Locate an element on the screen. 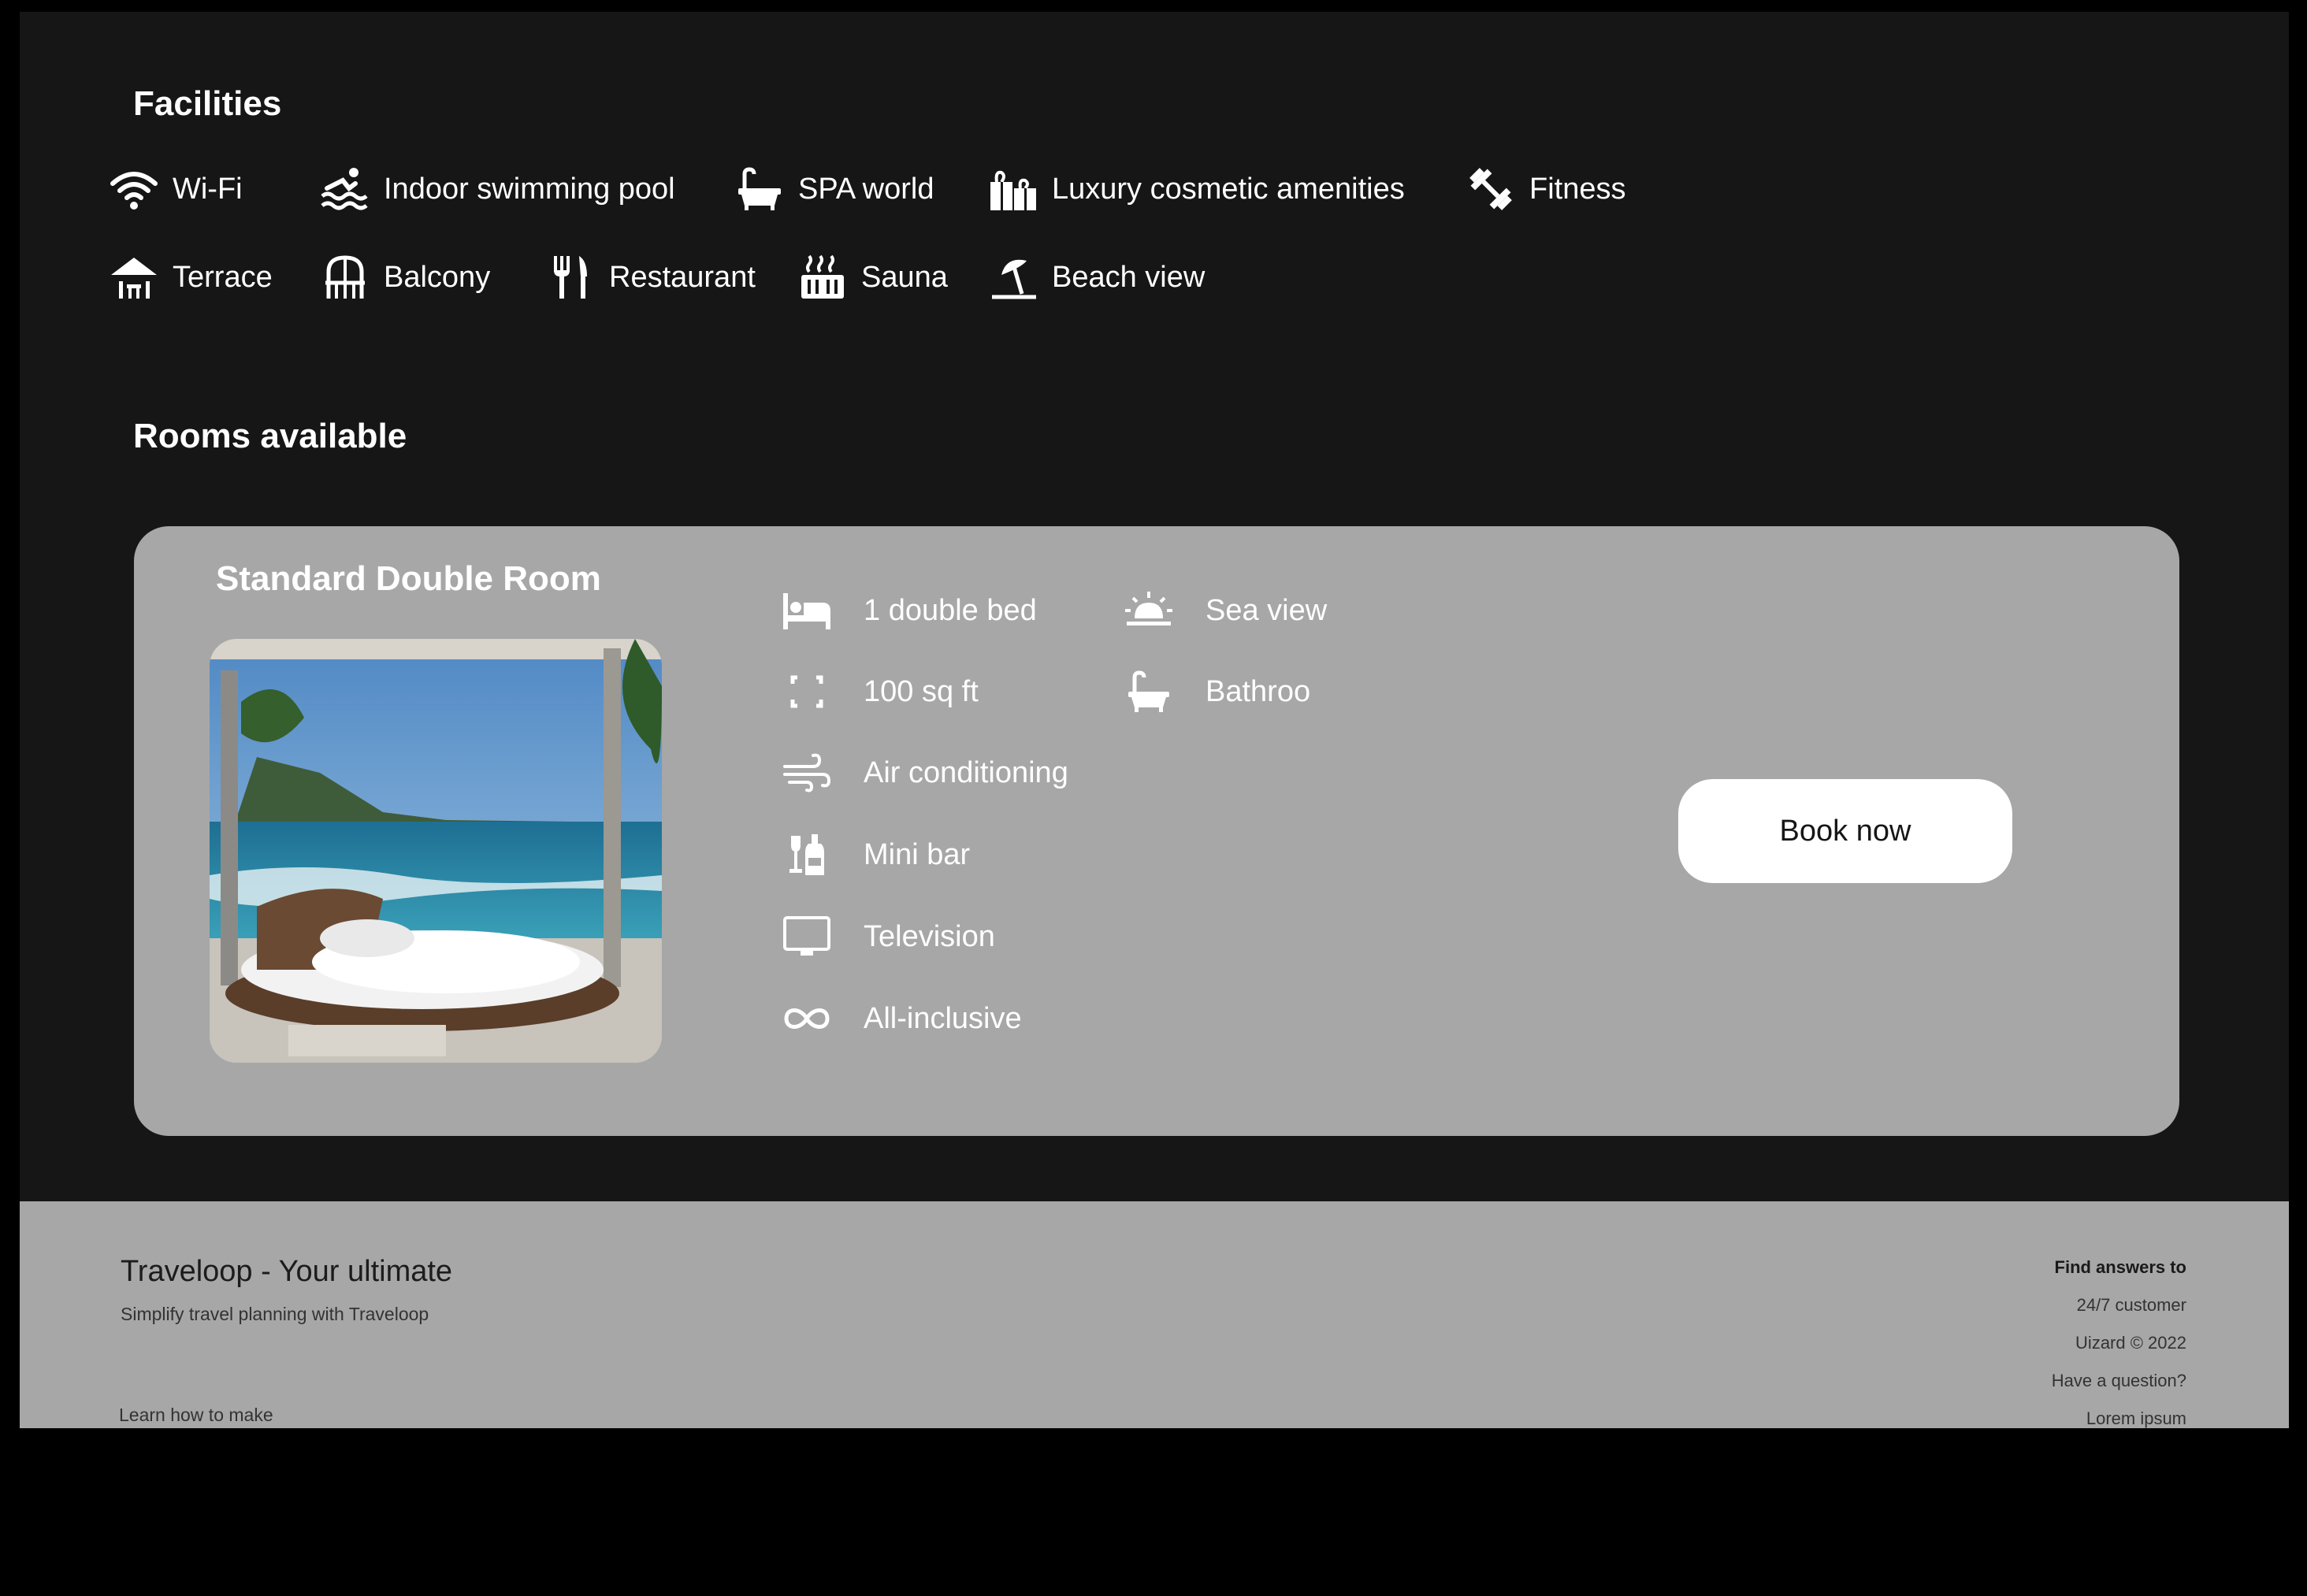  facility-restaurant: Restaurant is located at coordinates (650, 277).